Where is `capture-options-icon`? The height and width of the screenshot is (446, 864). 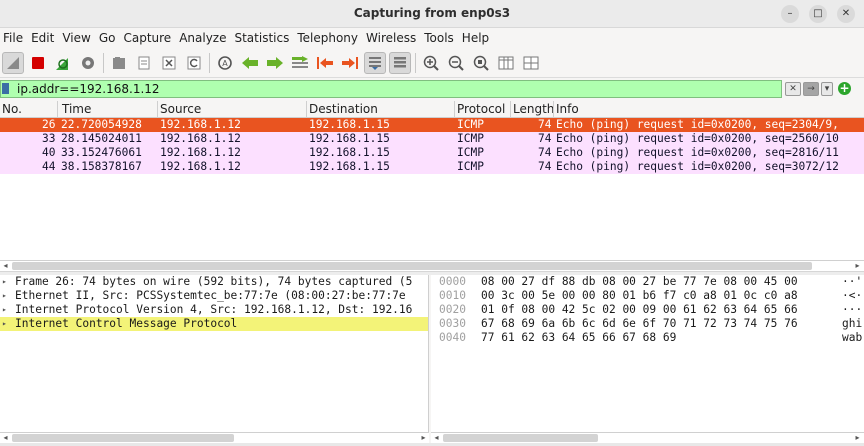
capture-options-icon is located at coordinates (88, 63).